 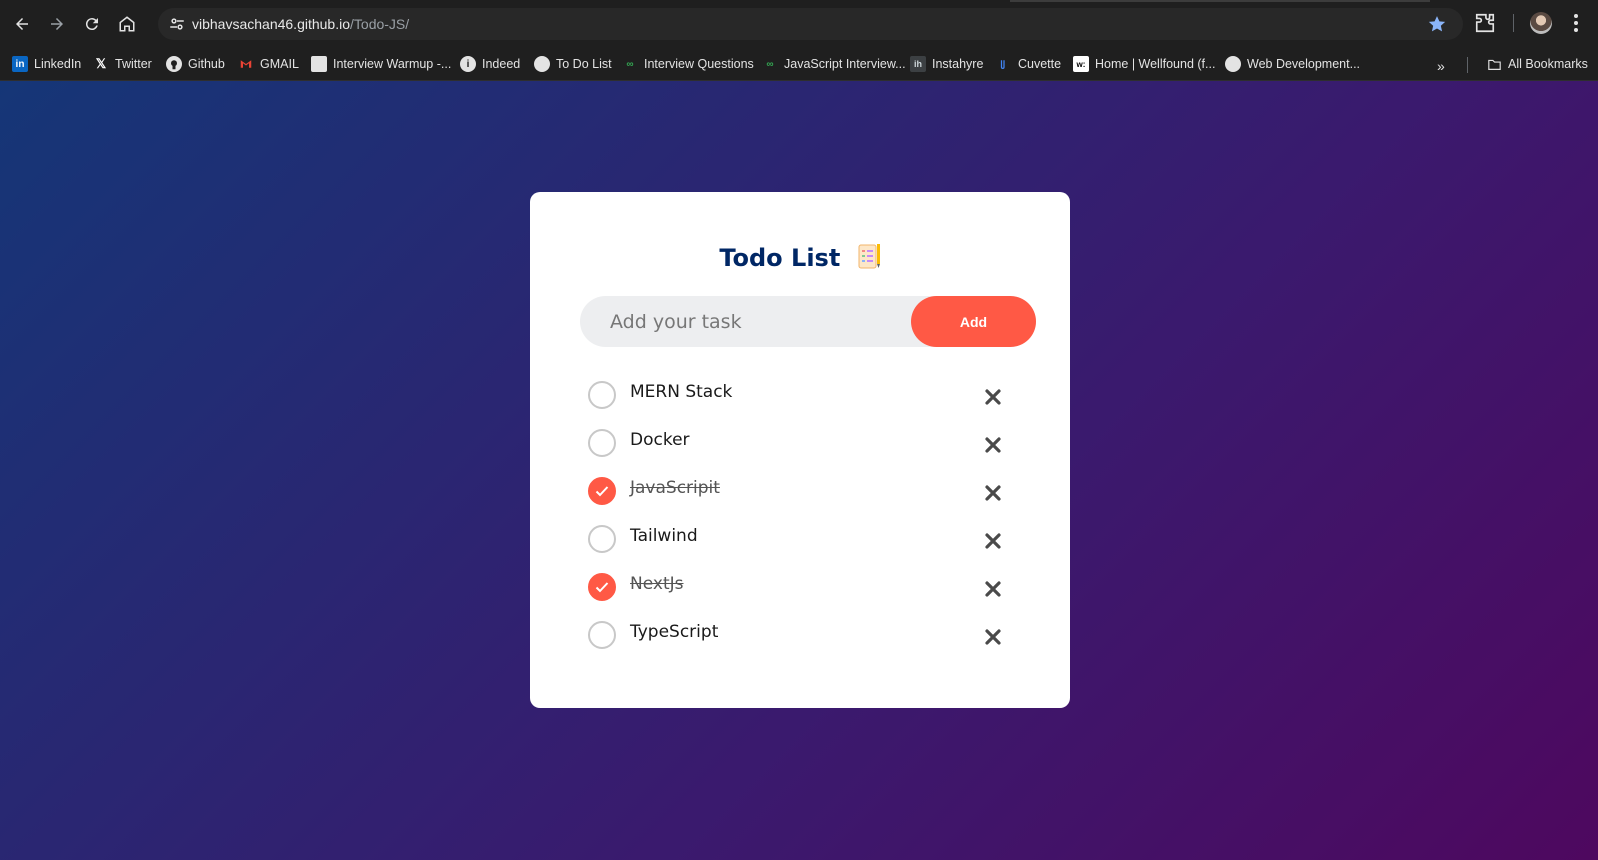 I want to click on gmail-icon, so click(x=246, y=64).